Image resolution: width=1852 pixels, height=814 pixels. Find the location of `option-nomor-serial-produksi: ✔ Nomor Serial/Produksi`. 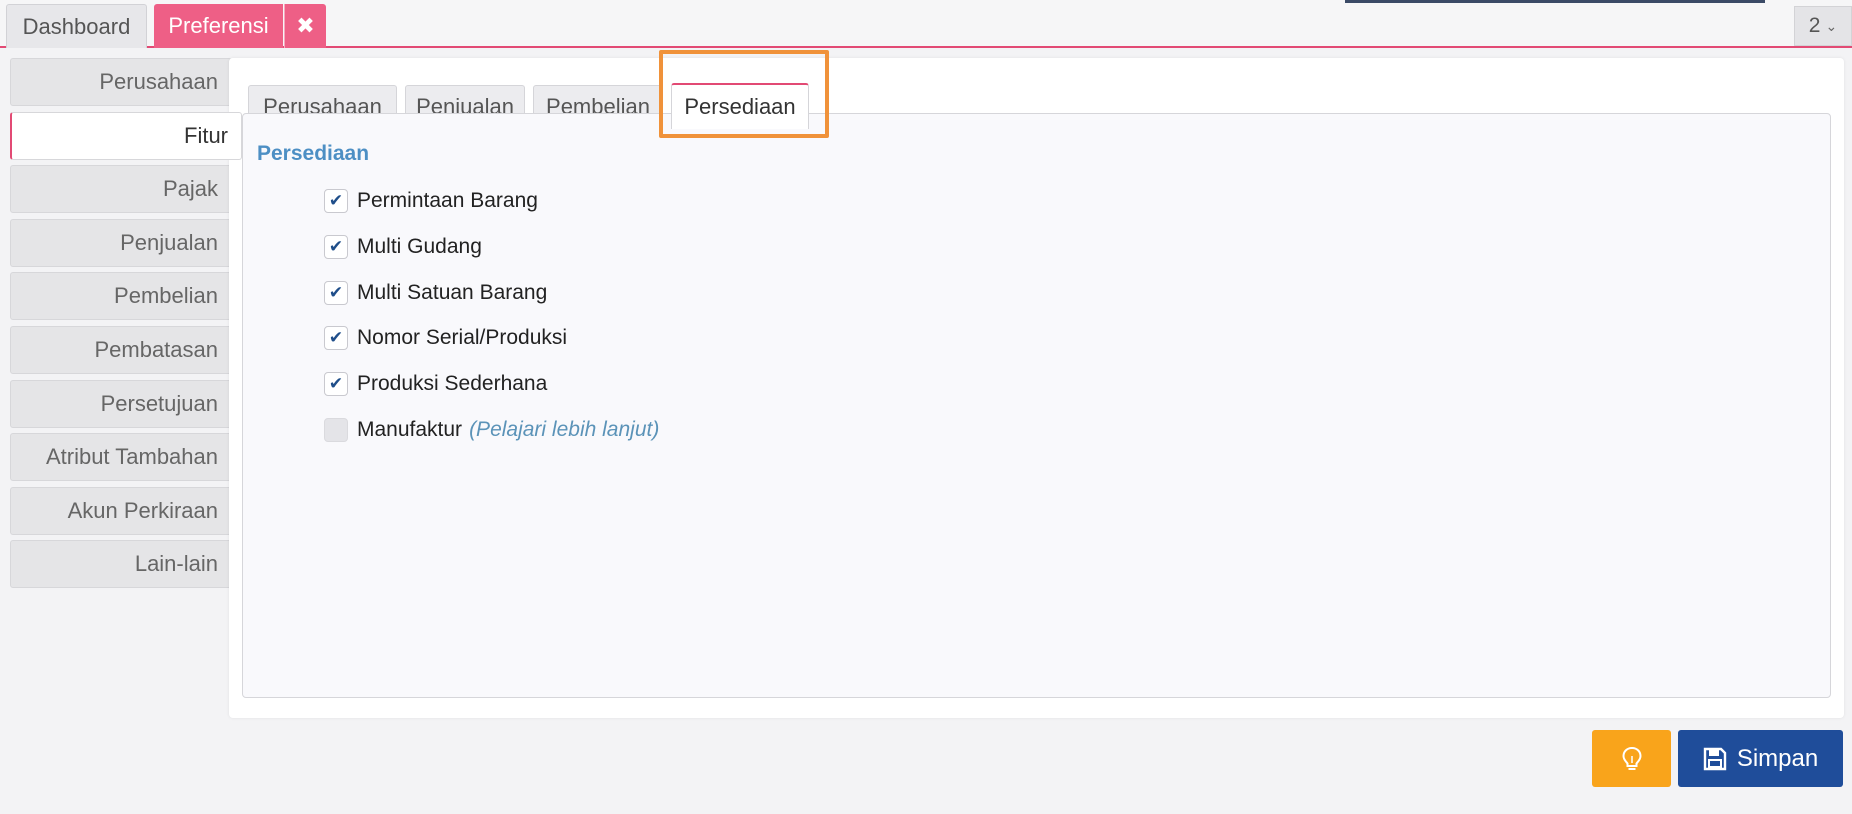

option-nomor-serial-produksi: ✔ Nomor Serial/Produksi is located at coordinates (445, 338).